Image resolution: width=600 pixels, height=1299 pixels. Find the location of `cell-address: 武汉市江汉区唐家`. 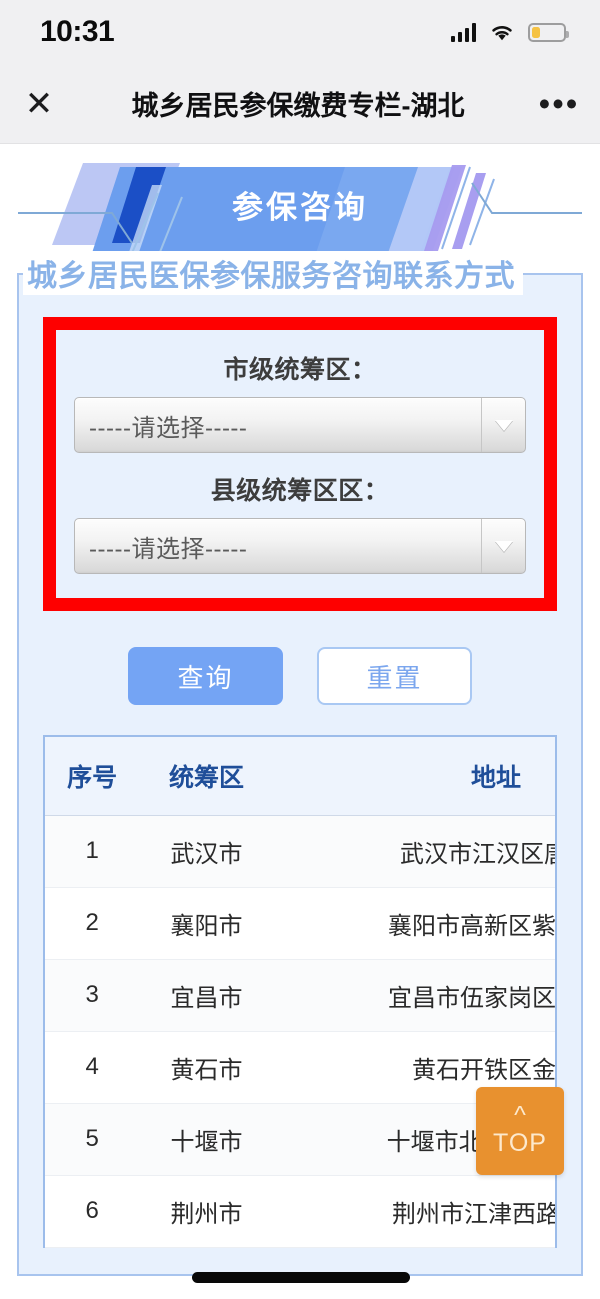

cell-address: 武汉市江汉区唐家 is located at coordinates (414, 851).